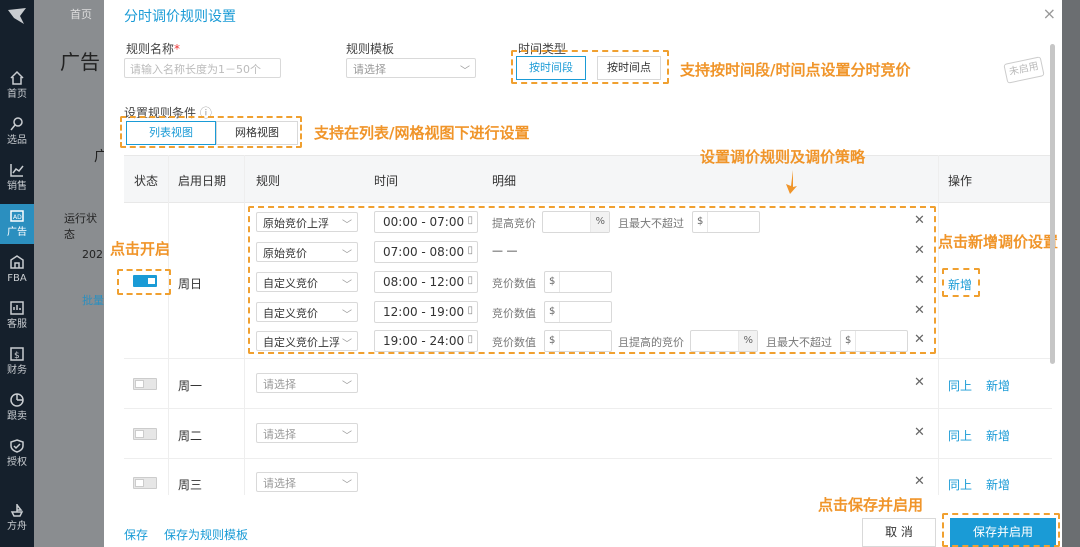 The image size is (1080, 547). I want to click on rule-select: 原始竞价上浮 ﹀, so click(307, 222).